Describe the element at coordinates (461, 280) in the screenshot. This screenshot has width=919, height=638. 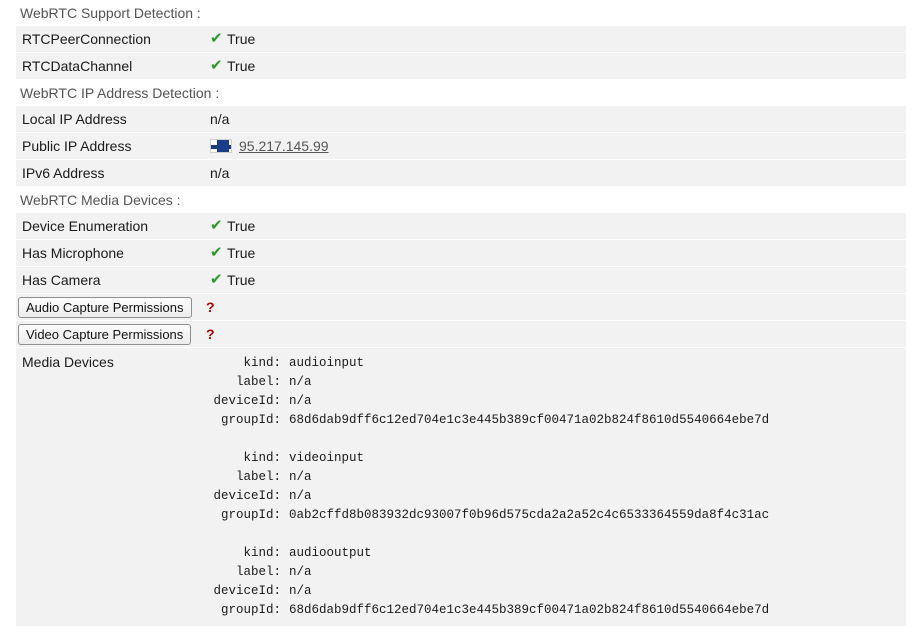
I see `row-has-camera: Has Camera ✔ True` at that location.